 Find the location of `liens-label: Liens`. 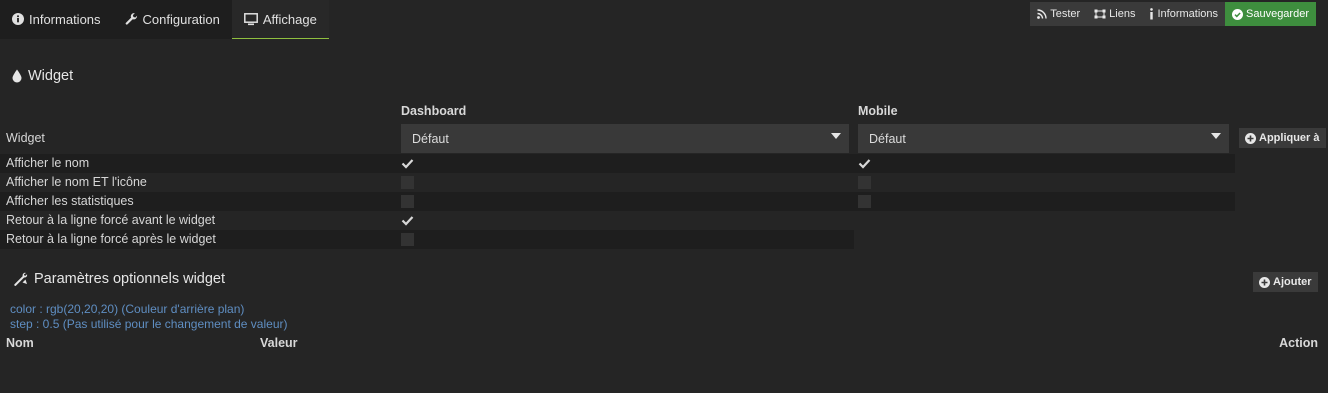

liens-label: Liens is located at coordinates (1122, 14).